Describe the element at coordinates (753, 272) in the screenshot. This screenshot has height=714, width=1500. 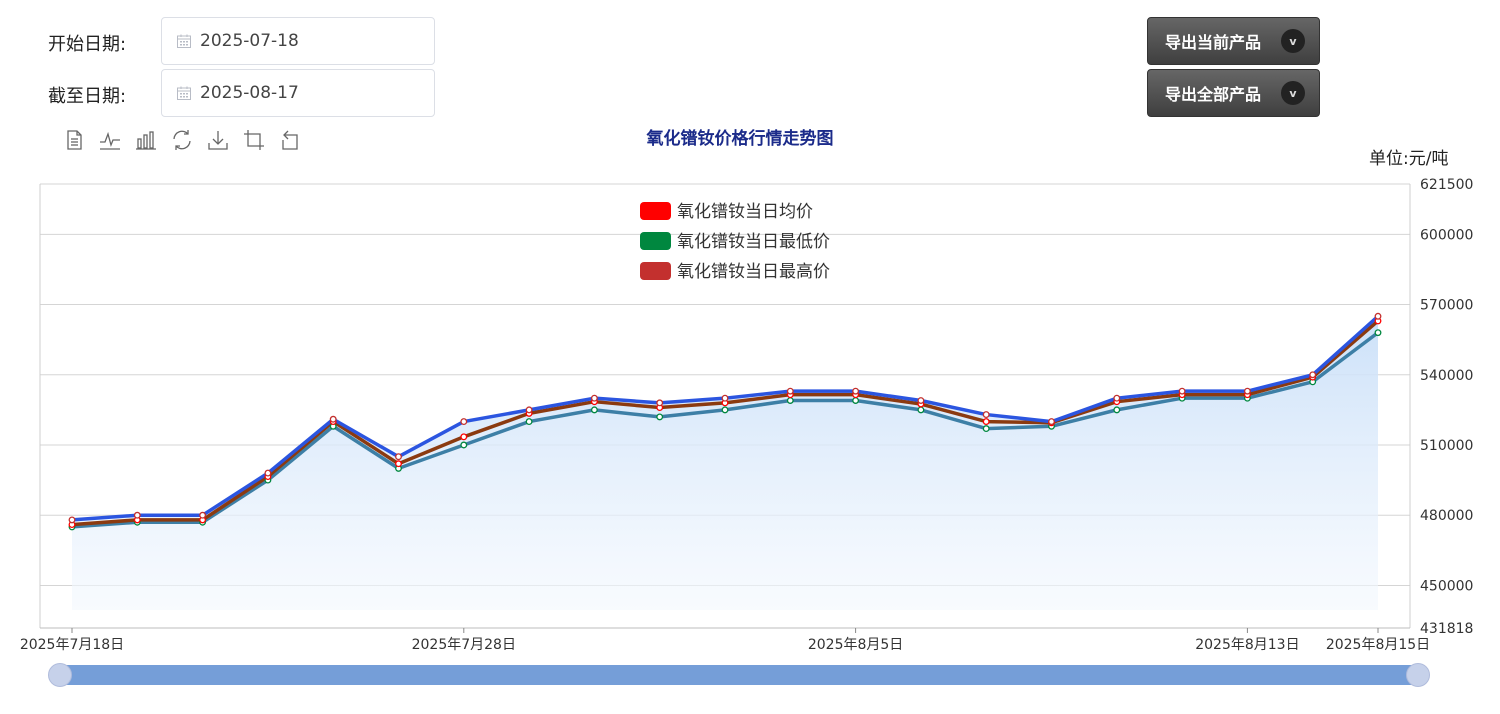
I see `legend-label: 氧化镨钕当日最高价` at that location.